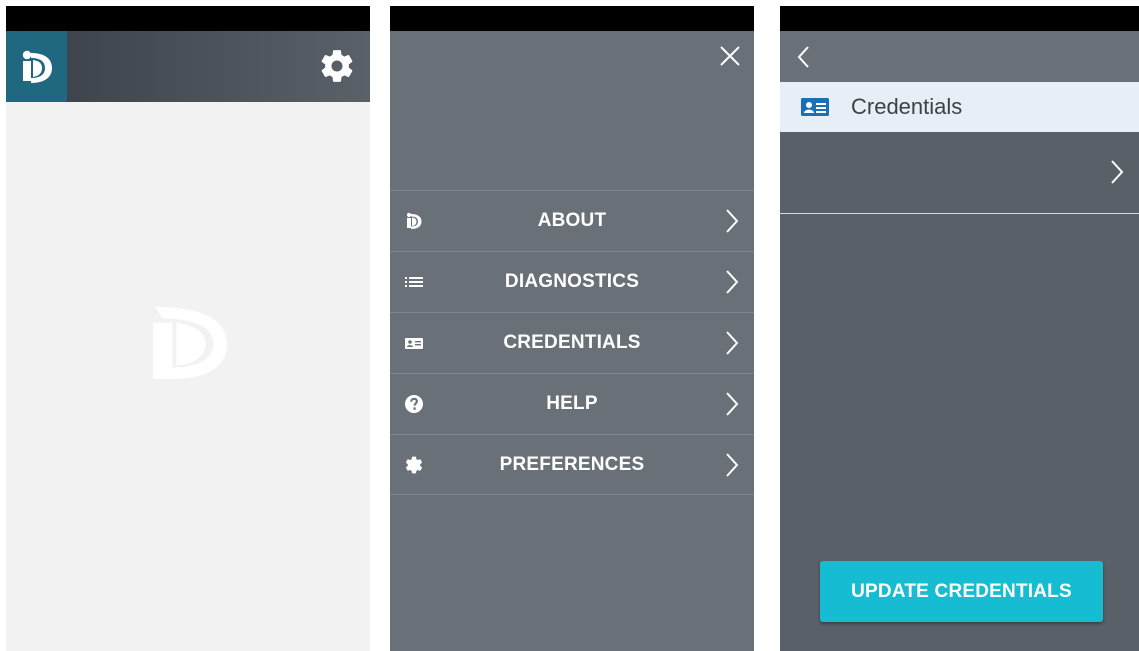 The height and width of the screenshot is (651, 1139). What do you see at coordinates (959, 173) in the screenshot?
I see `credential-row` at bounding box center [959, 173].